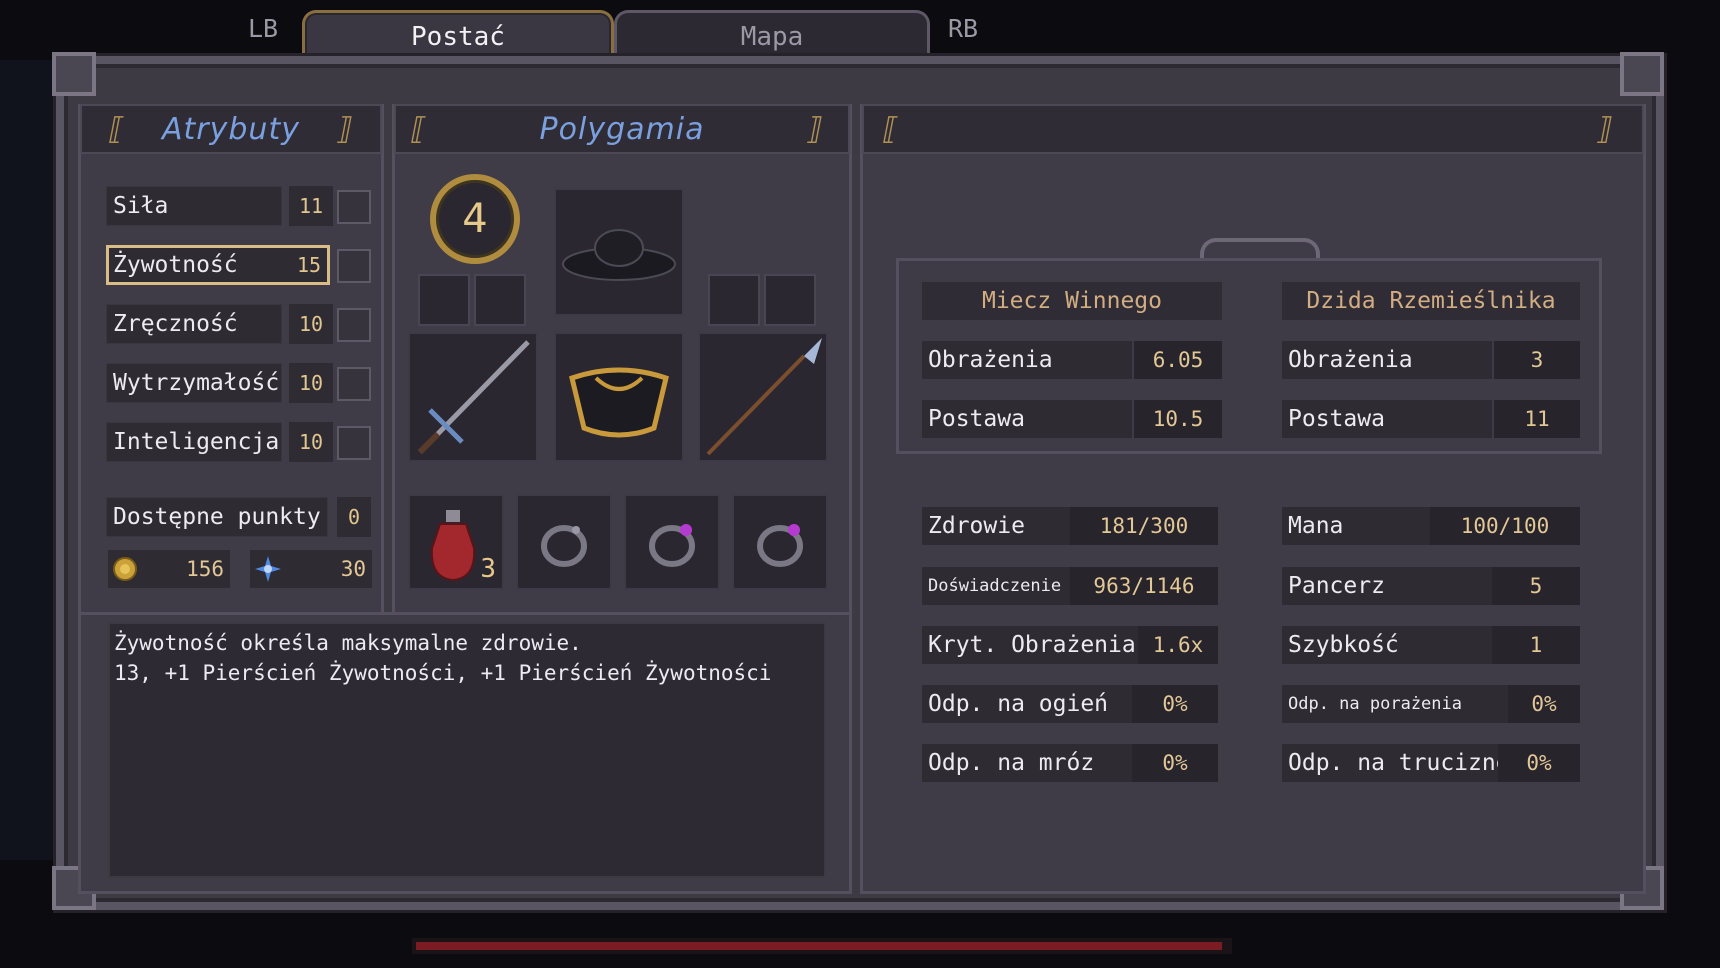 This screenshot has width=1720, height=968. Describe the element at coordinates (456, 542) in the screenshot. I see `consumable-slot: 3` at that location.